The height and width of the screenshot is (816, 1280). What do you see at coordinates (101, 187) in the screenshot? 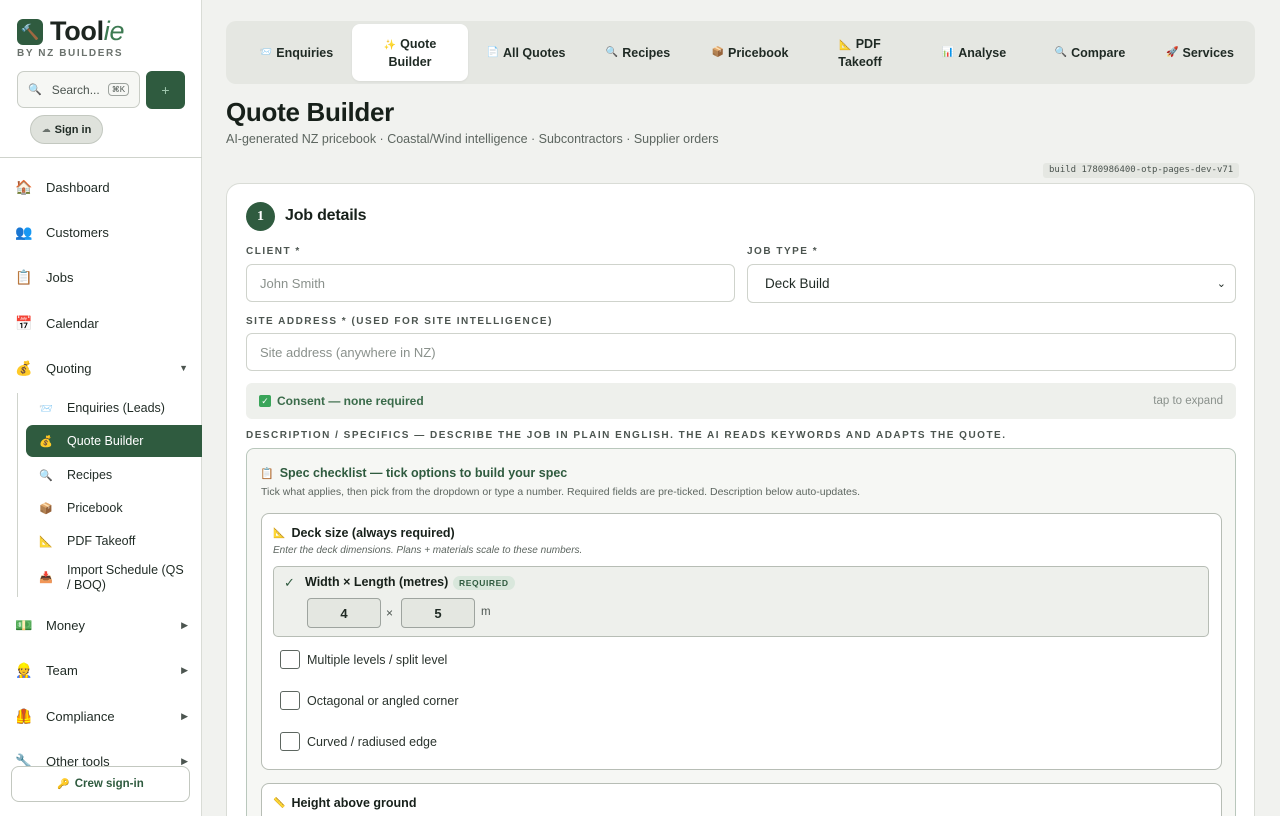
I see `sidebar-item-dashboard: 🏠 Dashboard` at bounding box center [101, 187].